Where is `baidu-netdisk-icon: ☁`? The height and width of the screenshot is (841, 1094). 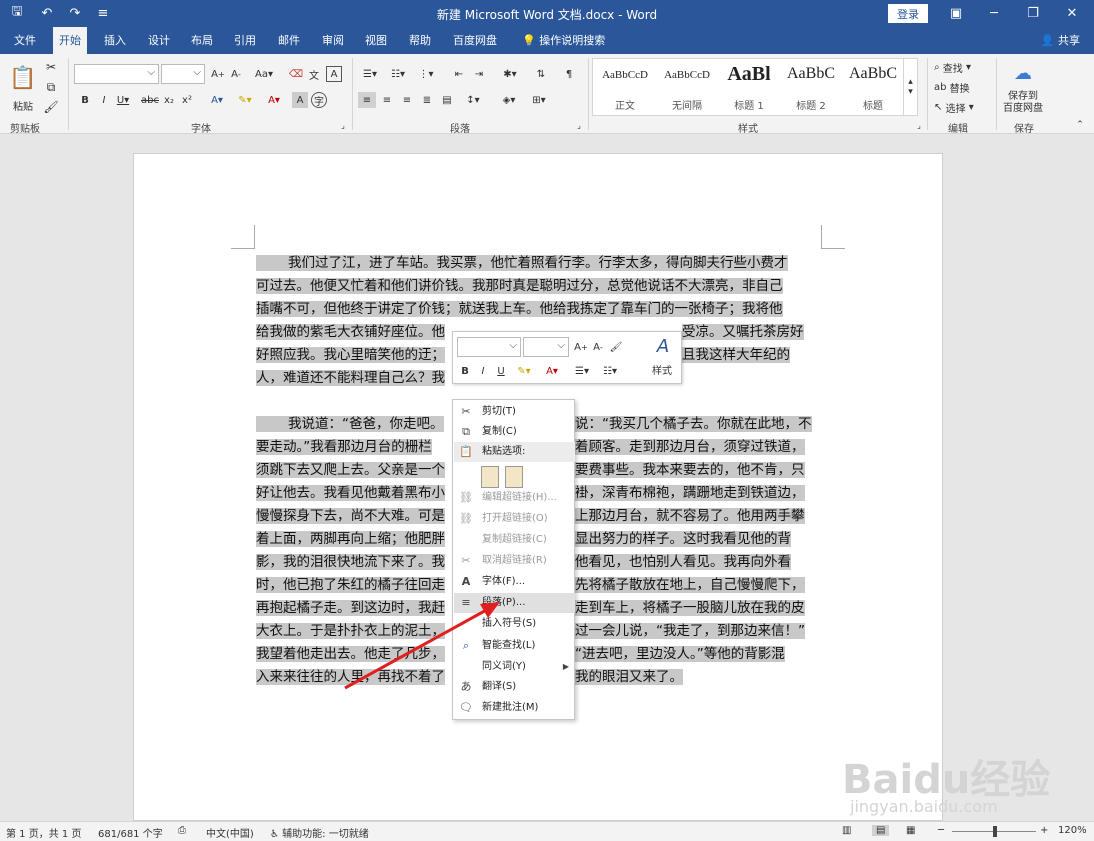 baidu-netdisk-icon: ☁ is located at coordinates (1023, 73).